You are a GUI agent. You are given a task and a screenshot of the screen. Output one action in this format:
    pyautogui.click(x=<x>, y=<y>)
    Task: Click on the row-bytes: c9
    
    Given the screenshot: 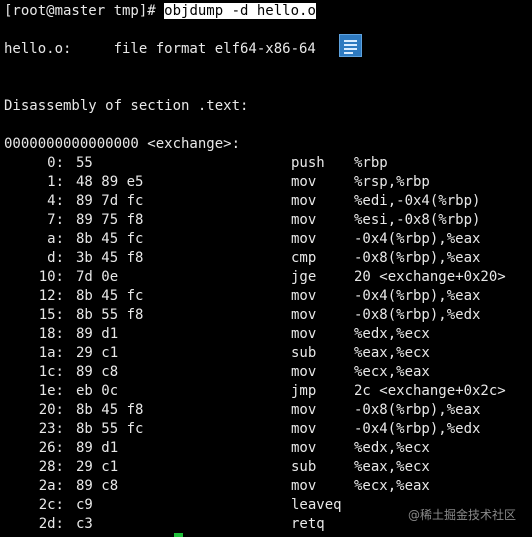 What is the action you would take?
    pyautogui.click(x=84, y=505)
    